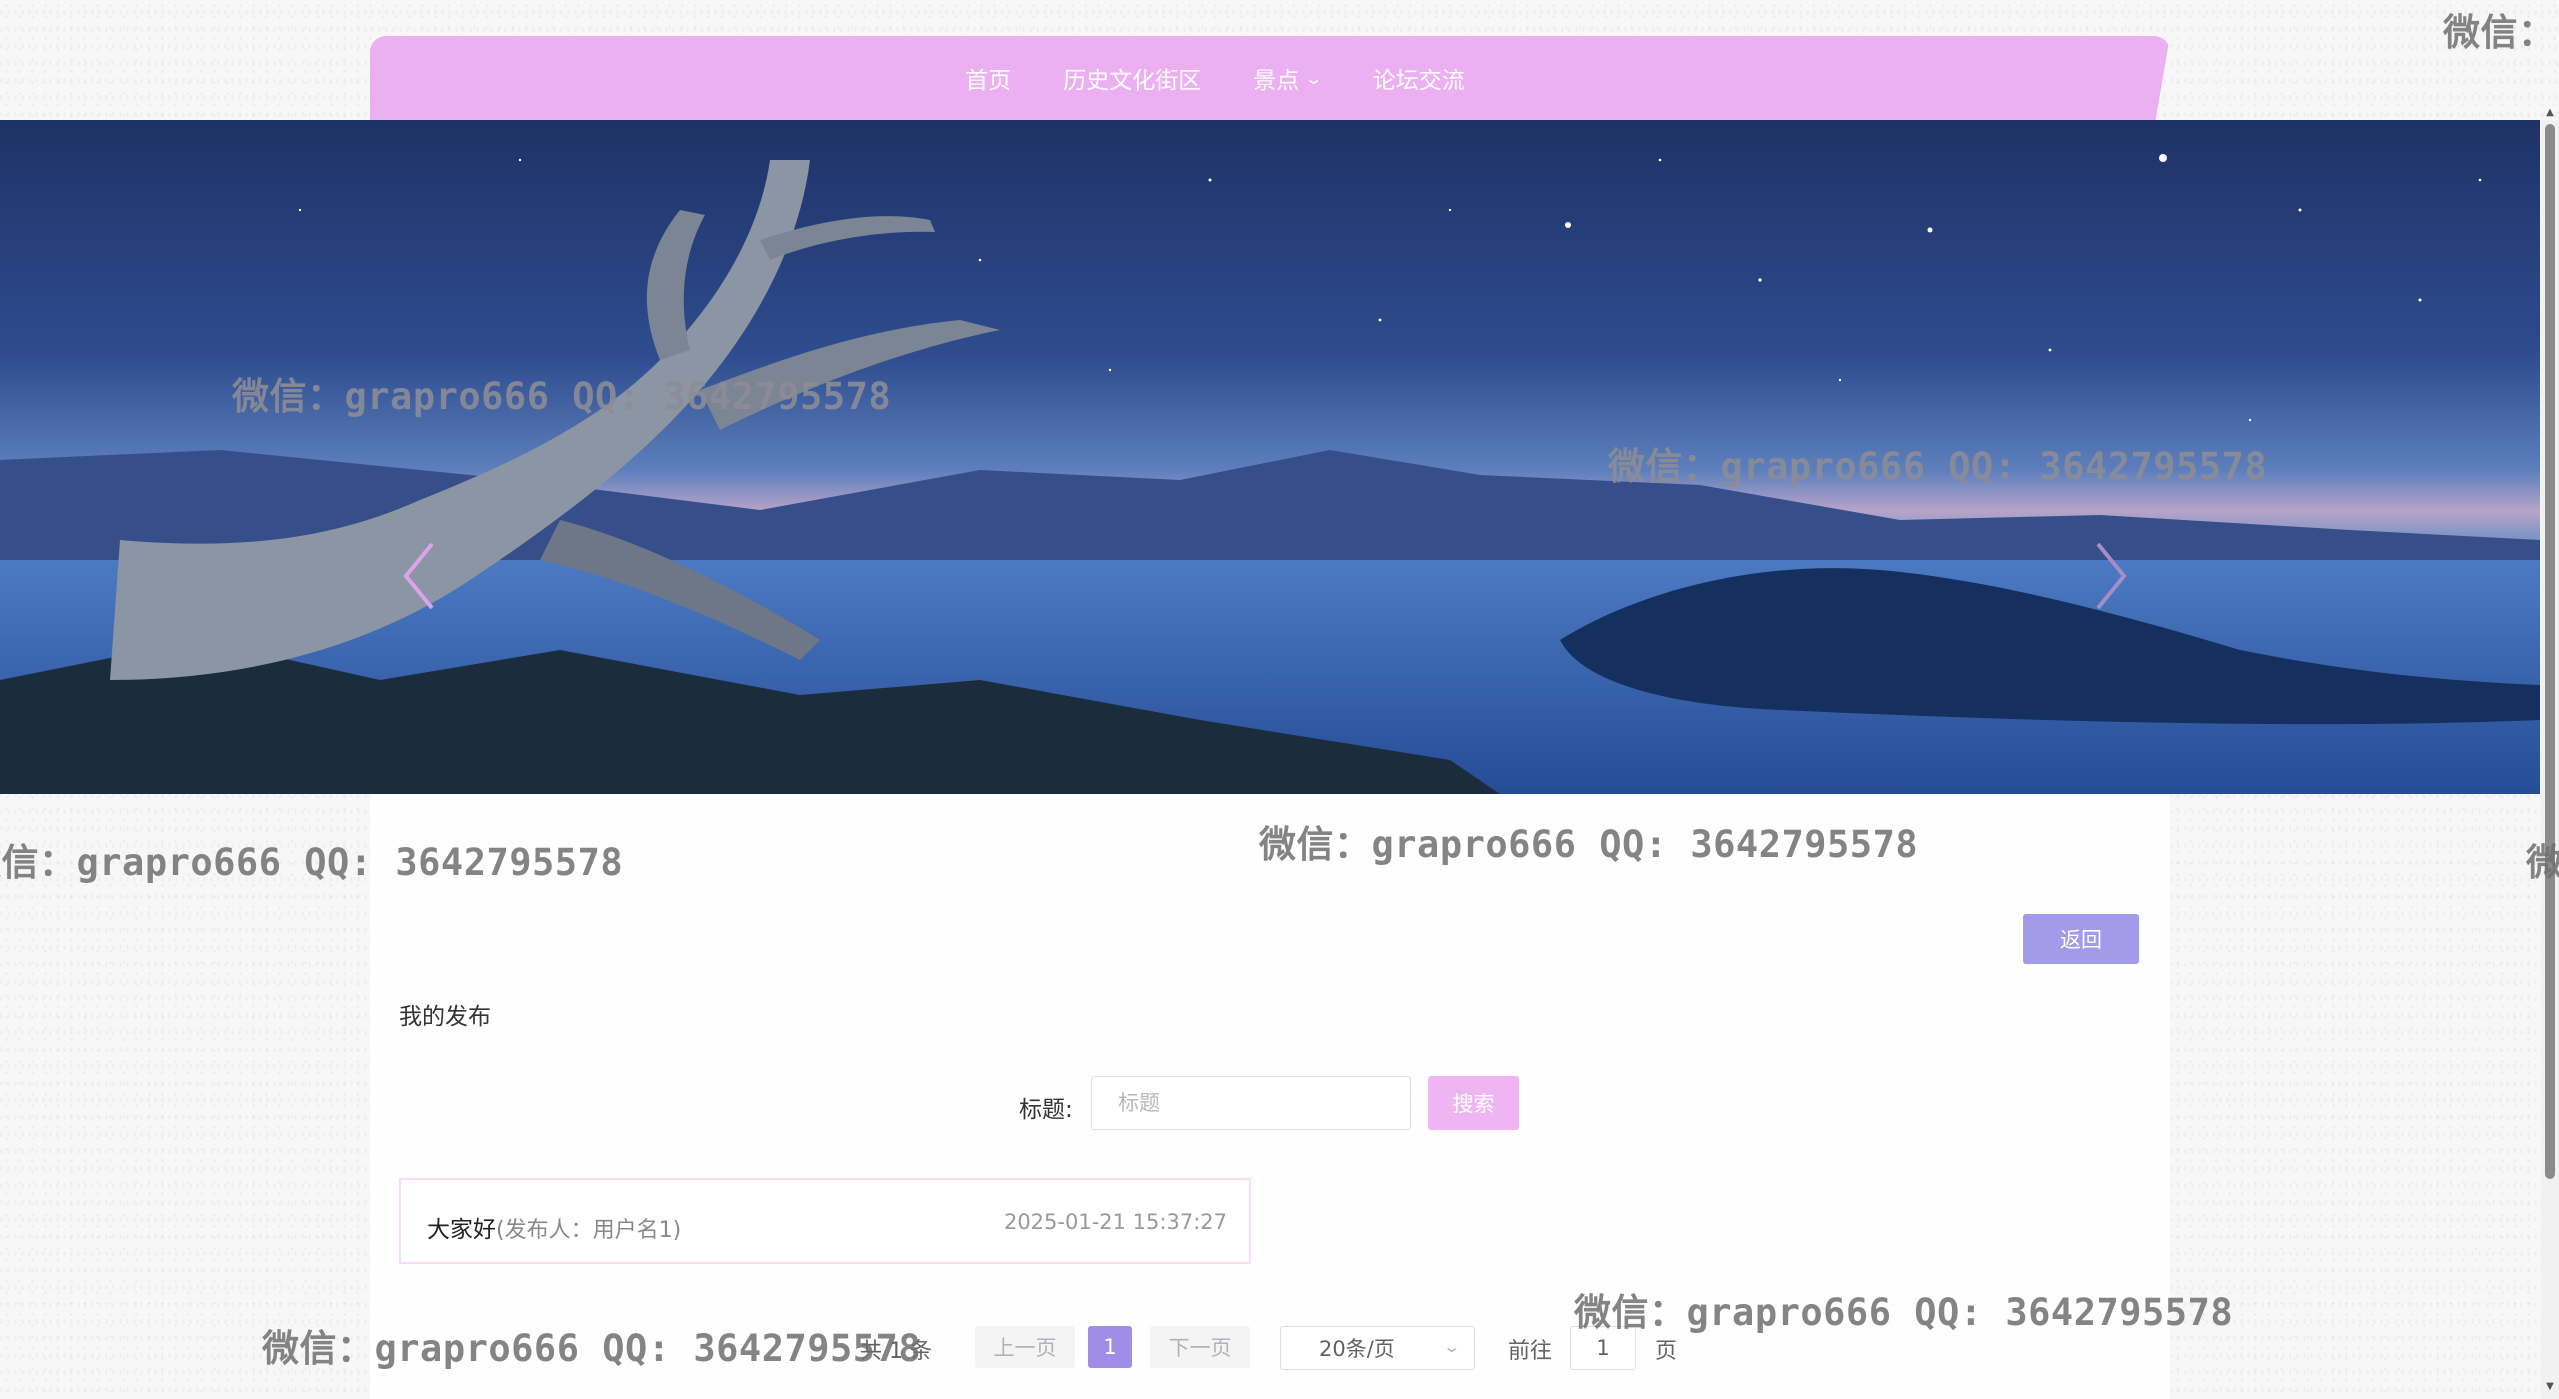 The image size is (2559, 1399). I want to click on scroll-up-arrow-icon: ▲, so click(2550, 113).